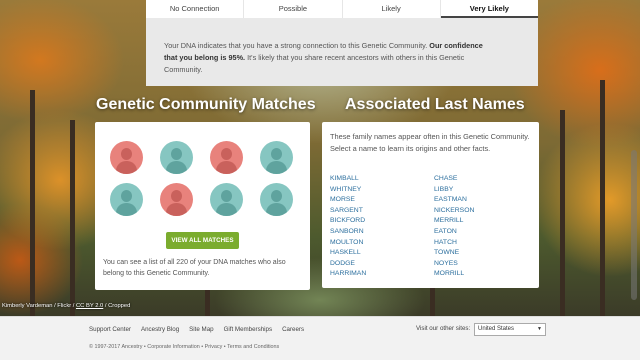 Image resolution: width=640 pixels, height=360 pixels. I want to click on last-name-link: HARRIMAN, so click(348, 274).